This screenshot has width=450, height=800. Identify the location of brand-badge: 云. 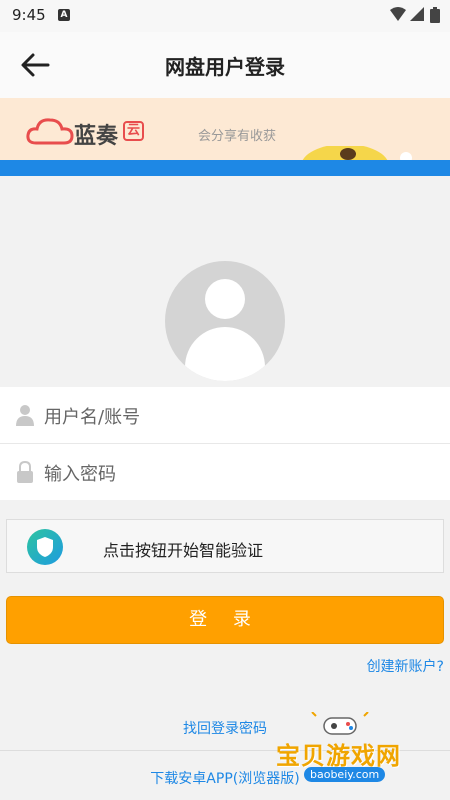
(134, 131).